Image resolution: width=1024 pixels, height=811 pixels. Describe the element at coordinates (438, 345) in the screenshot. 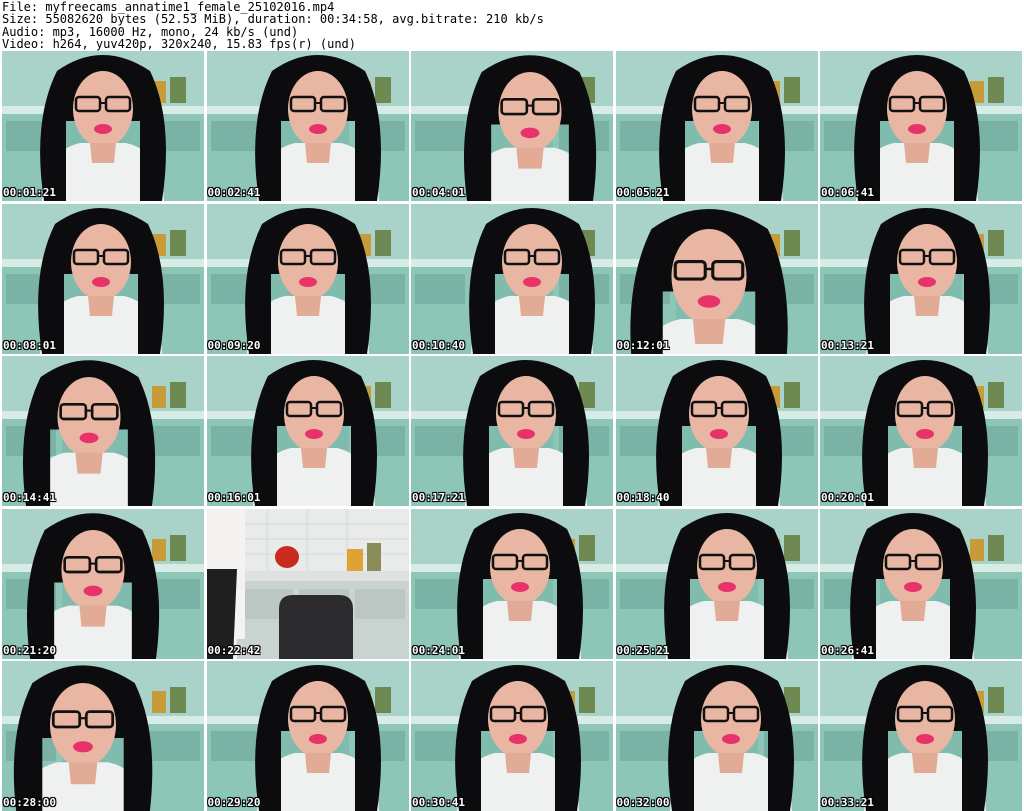

I see `thumbnail-timestamp: 00:10:40` at that location.